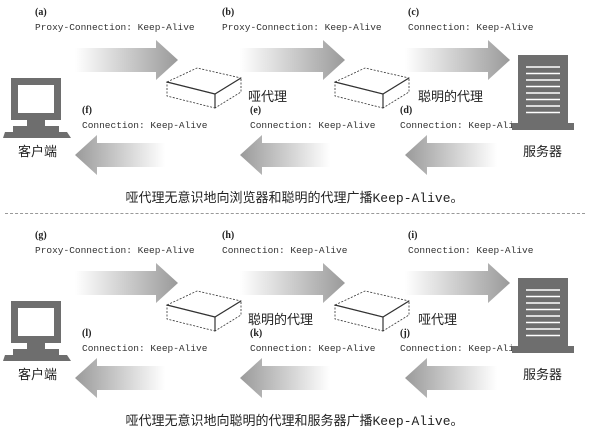 The width and height of the screenshot is (589, 442). Describe the element at coordinates (41, 12) in the screenshot. I see `step-label: (a)` at that location.